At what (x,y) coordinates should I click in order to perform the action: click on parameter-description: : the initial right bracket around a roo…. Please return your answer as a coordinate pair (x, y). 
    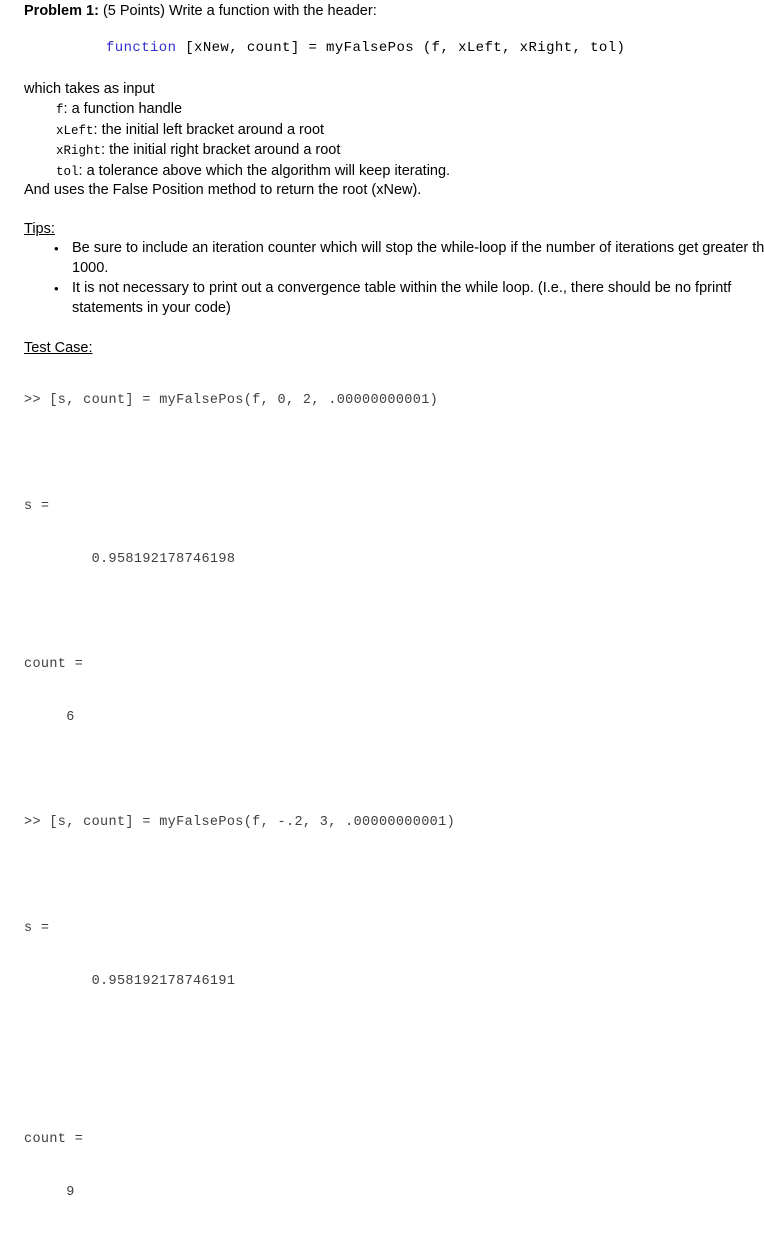
    Looking at the image, I should click on (221, 150).